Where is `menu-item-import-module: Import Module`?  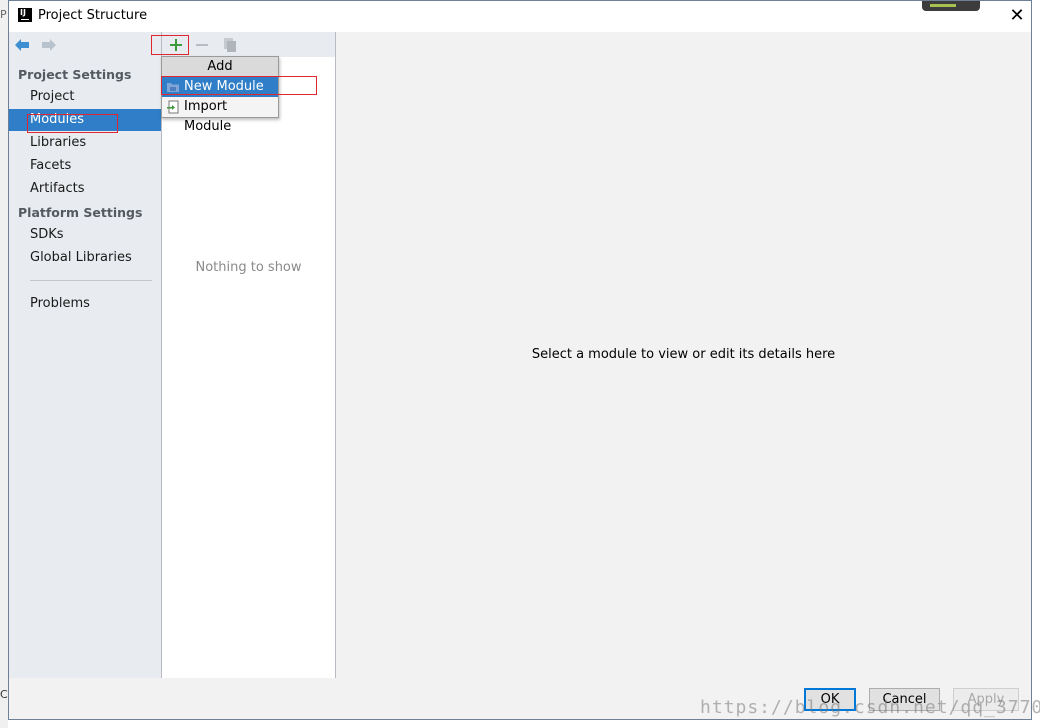 menu-item-import-module: Import Module is located at coordinates (220, 115).